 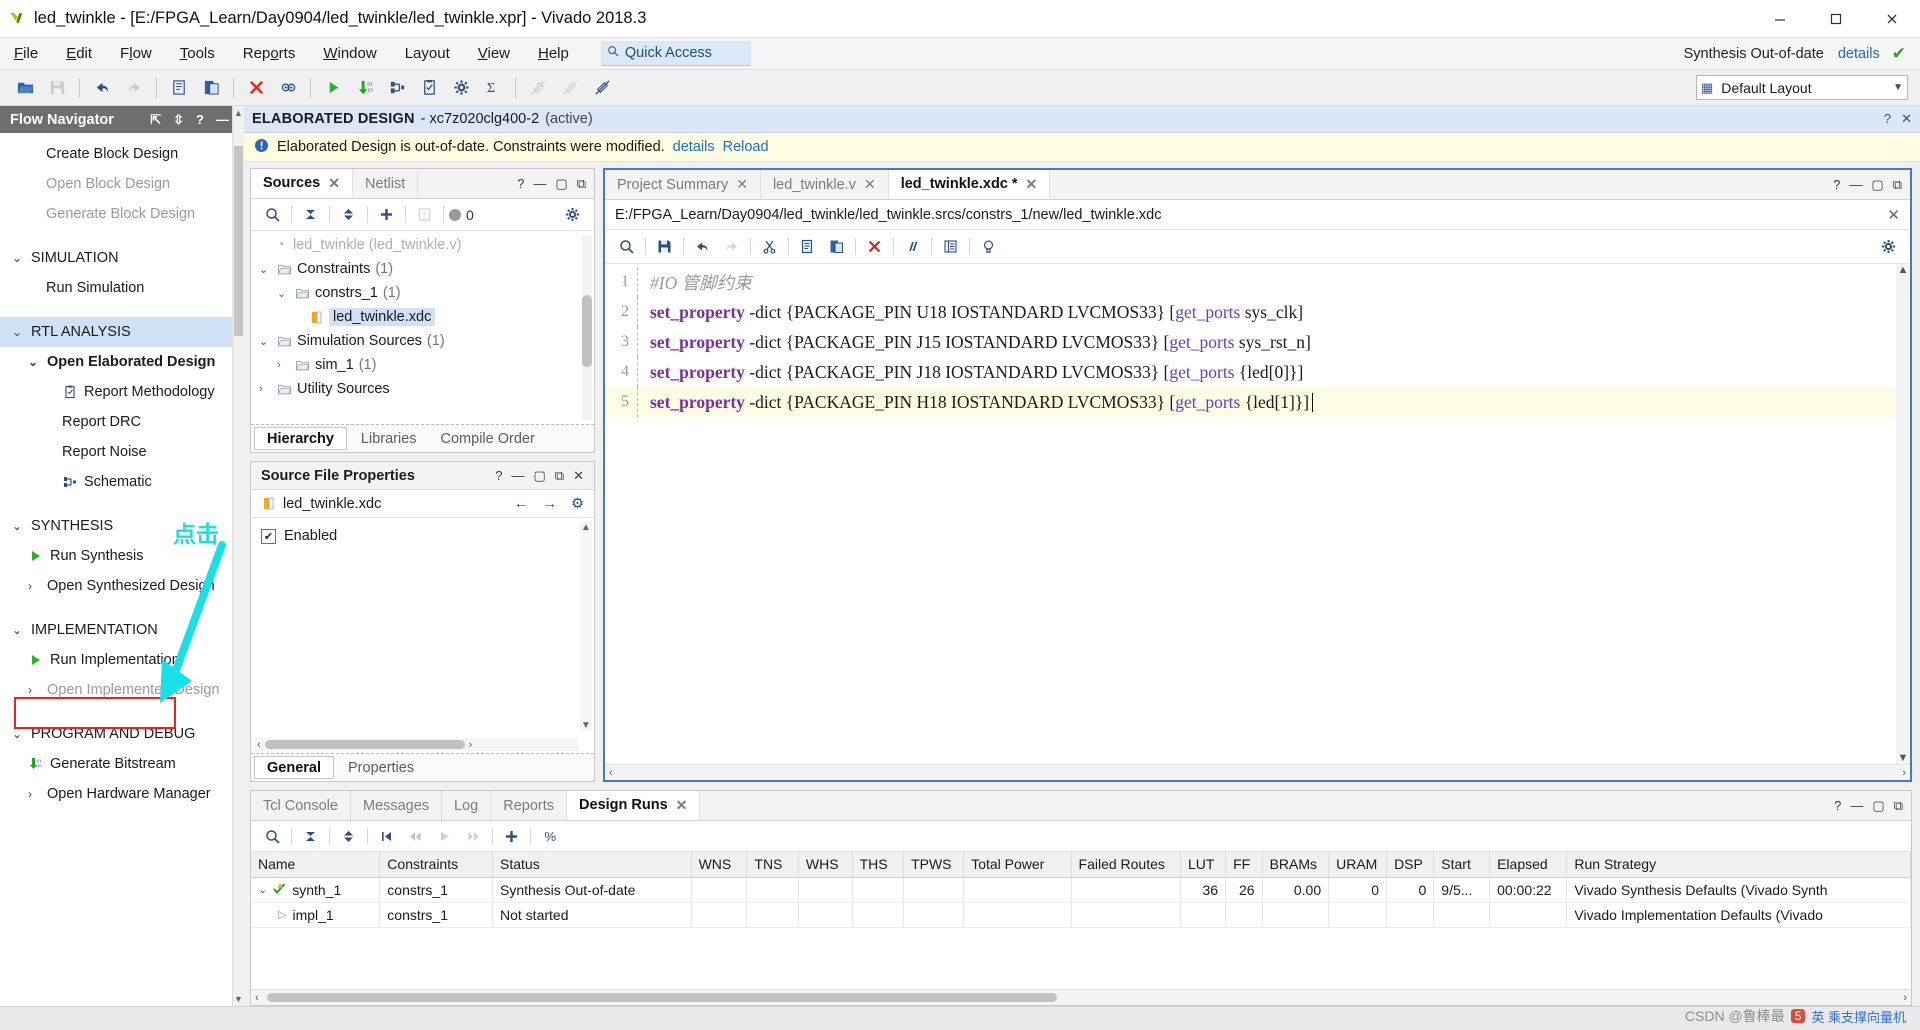 I want to click on subtab-hierarchy: Hierarchy, so click(x=300, y=438).